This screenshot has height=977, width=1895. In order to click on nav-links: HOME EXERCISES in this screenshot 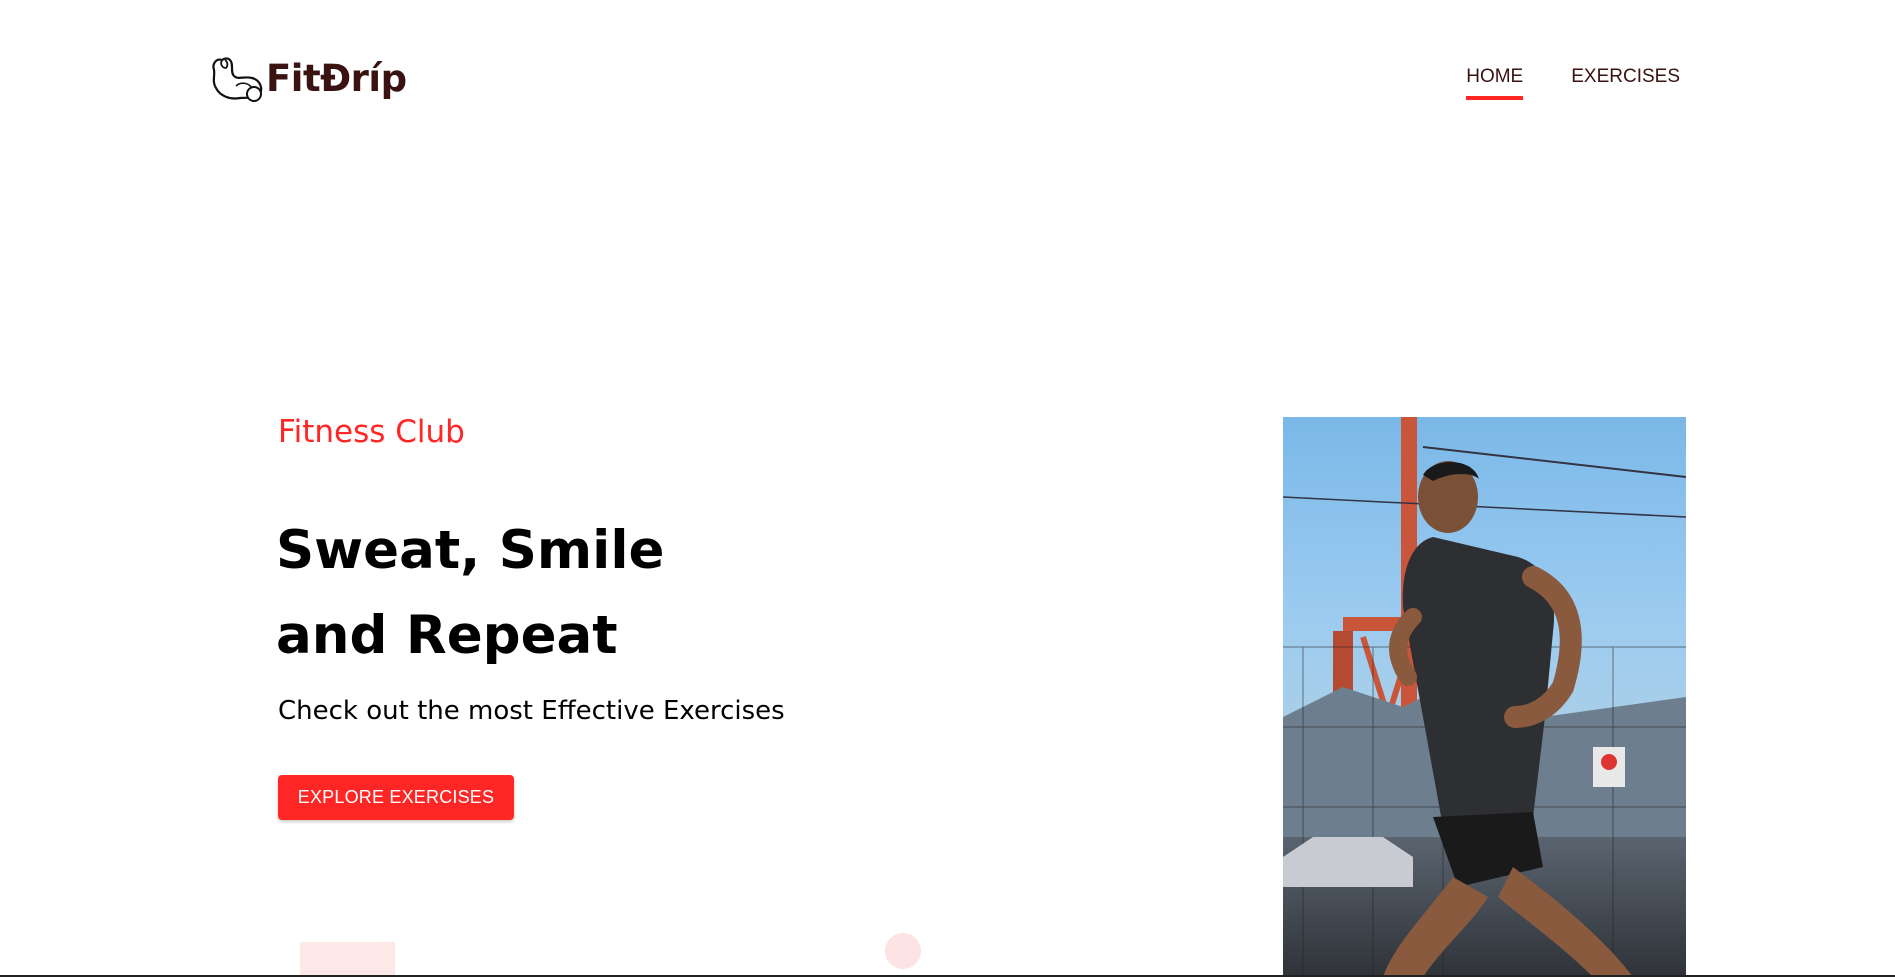, I will do `click(1573, 83)`.